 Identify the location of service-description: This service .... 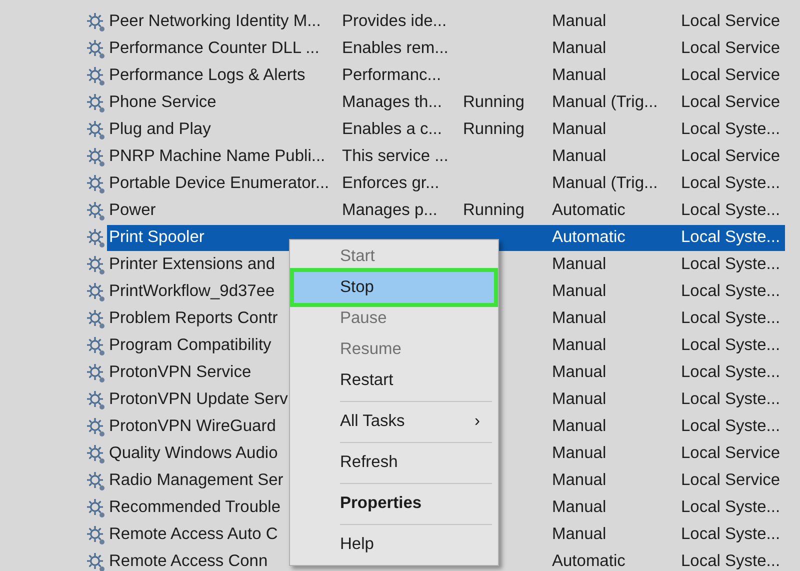
(396, 157).